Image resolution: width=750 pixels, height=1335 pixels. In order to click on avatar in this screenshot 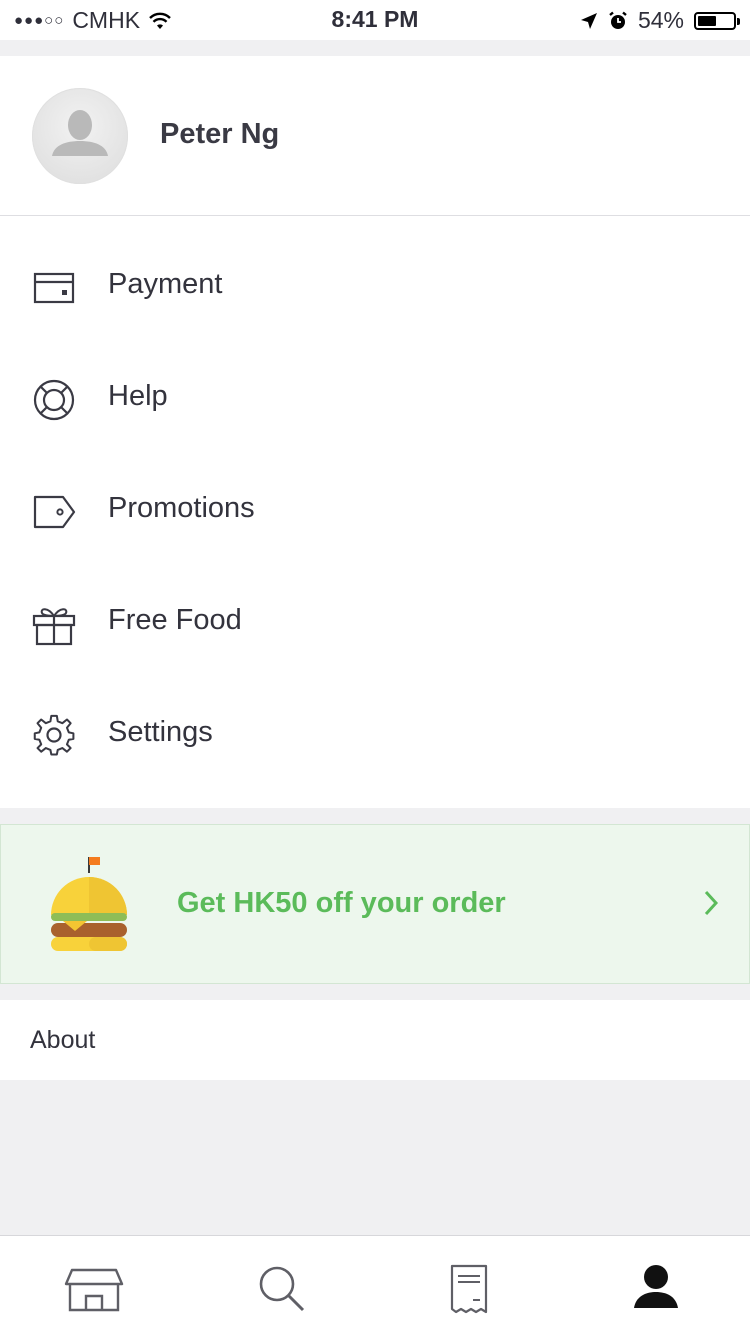, I will do `click(80, 136)`.